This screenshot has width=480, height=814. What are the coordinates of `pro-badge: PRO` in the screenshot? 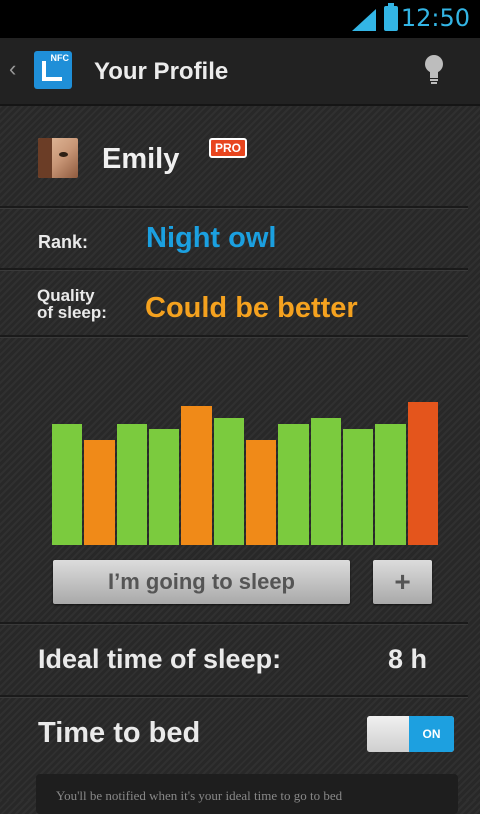 It's located at (228, 148).